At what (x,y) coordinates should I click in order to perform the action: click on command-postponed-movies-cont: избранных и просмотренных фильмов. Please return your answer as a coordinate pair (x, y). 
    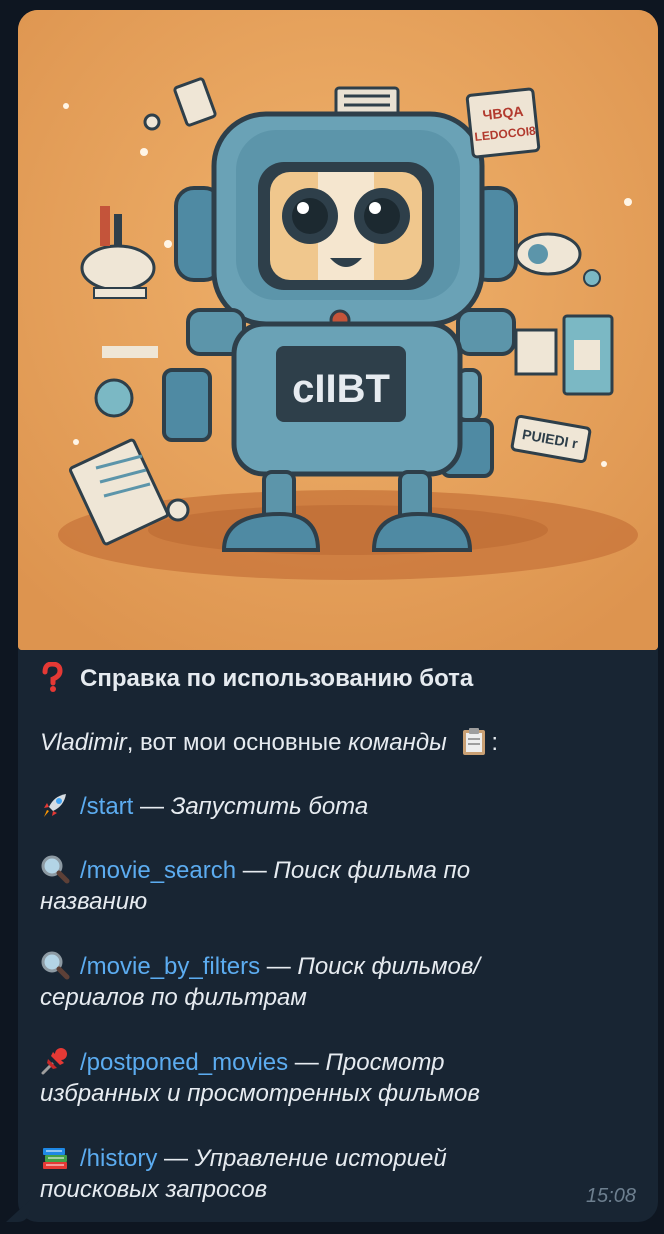
    Looking at the image, I should click on (260, 1093).